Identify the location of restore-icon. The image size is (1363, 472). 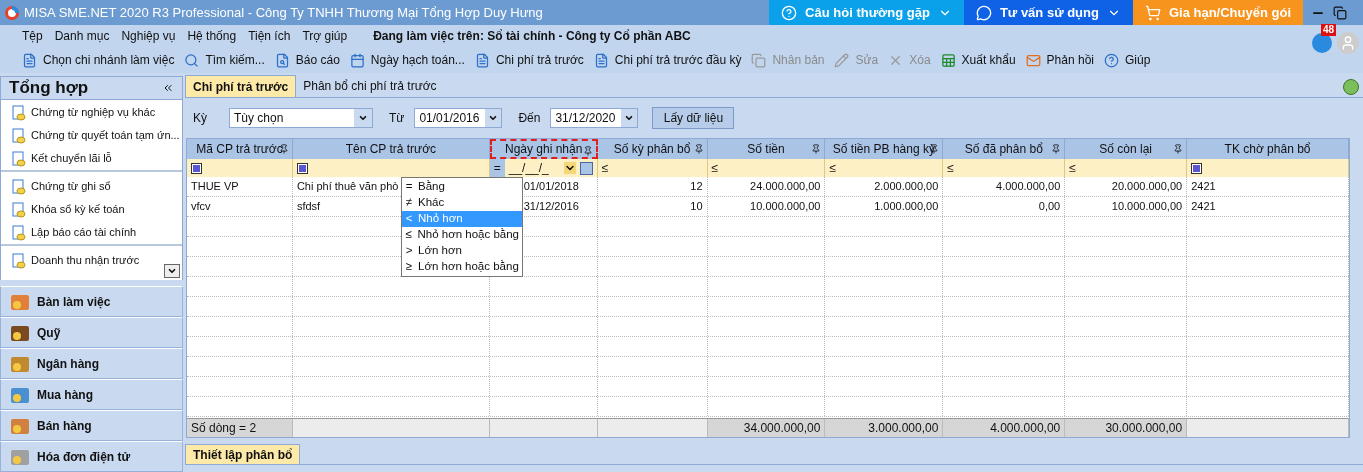
(1340, 12).